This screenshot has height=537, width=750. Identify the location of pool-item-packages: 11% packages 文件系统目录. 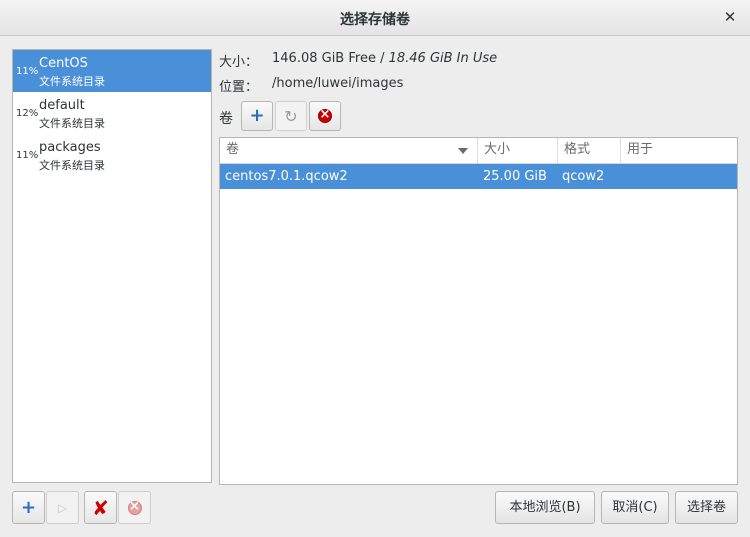
(112, 155).